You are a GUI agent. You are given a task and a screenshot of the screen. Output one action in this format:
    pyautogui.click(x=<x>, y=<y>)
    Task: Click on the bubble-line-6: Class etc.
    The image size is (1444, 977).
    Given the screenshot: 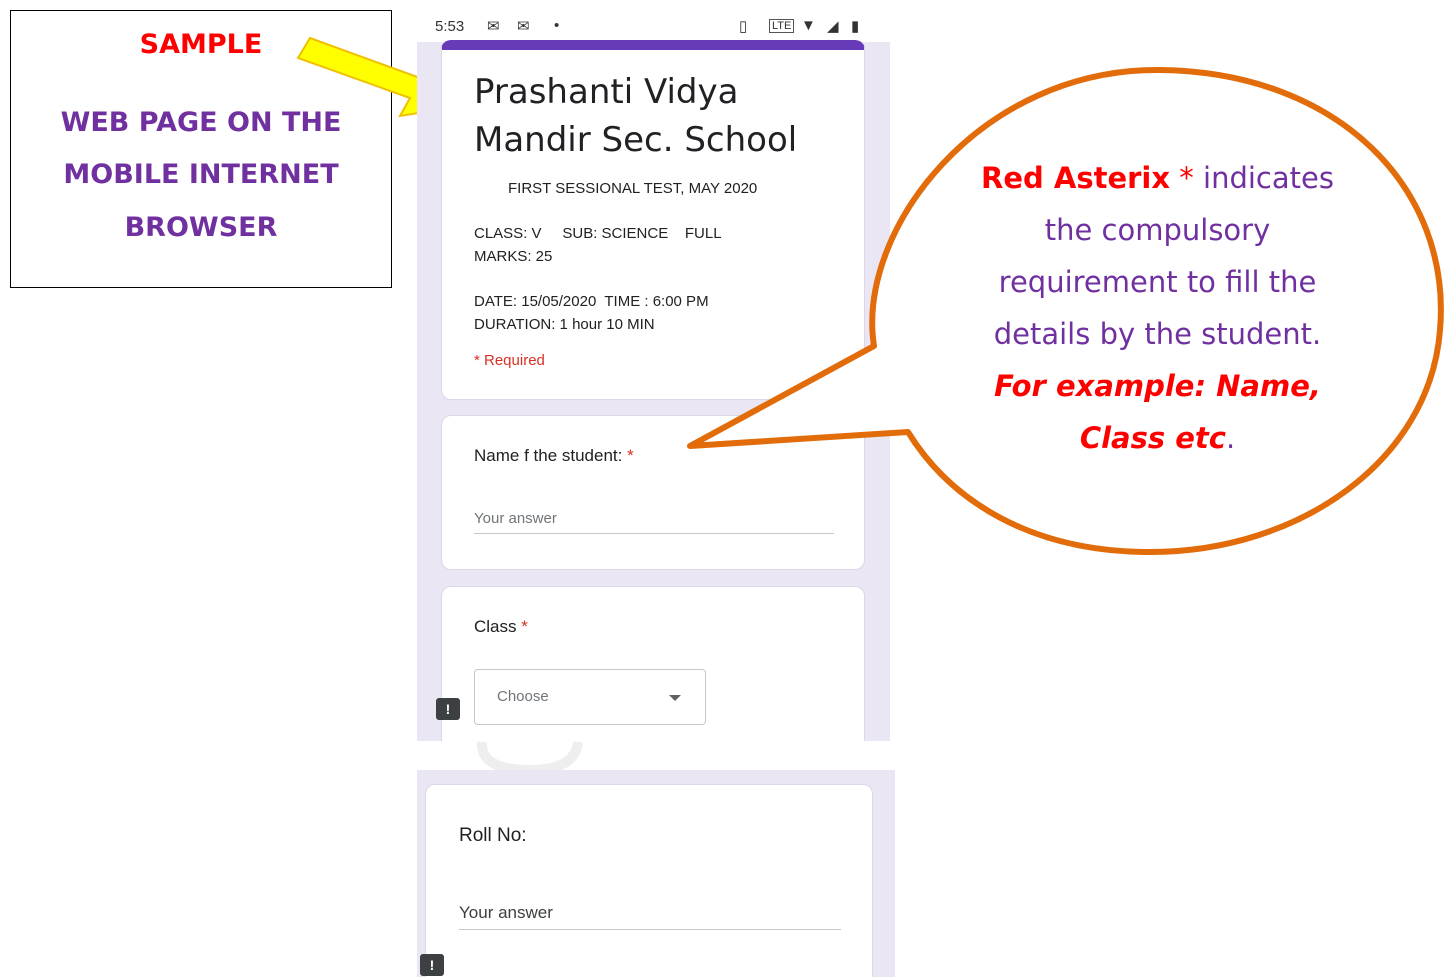 What is the action you would take?
    pyautogui.click(x=1157, y=438)
    